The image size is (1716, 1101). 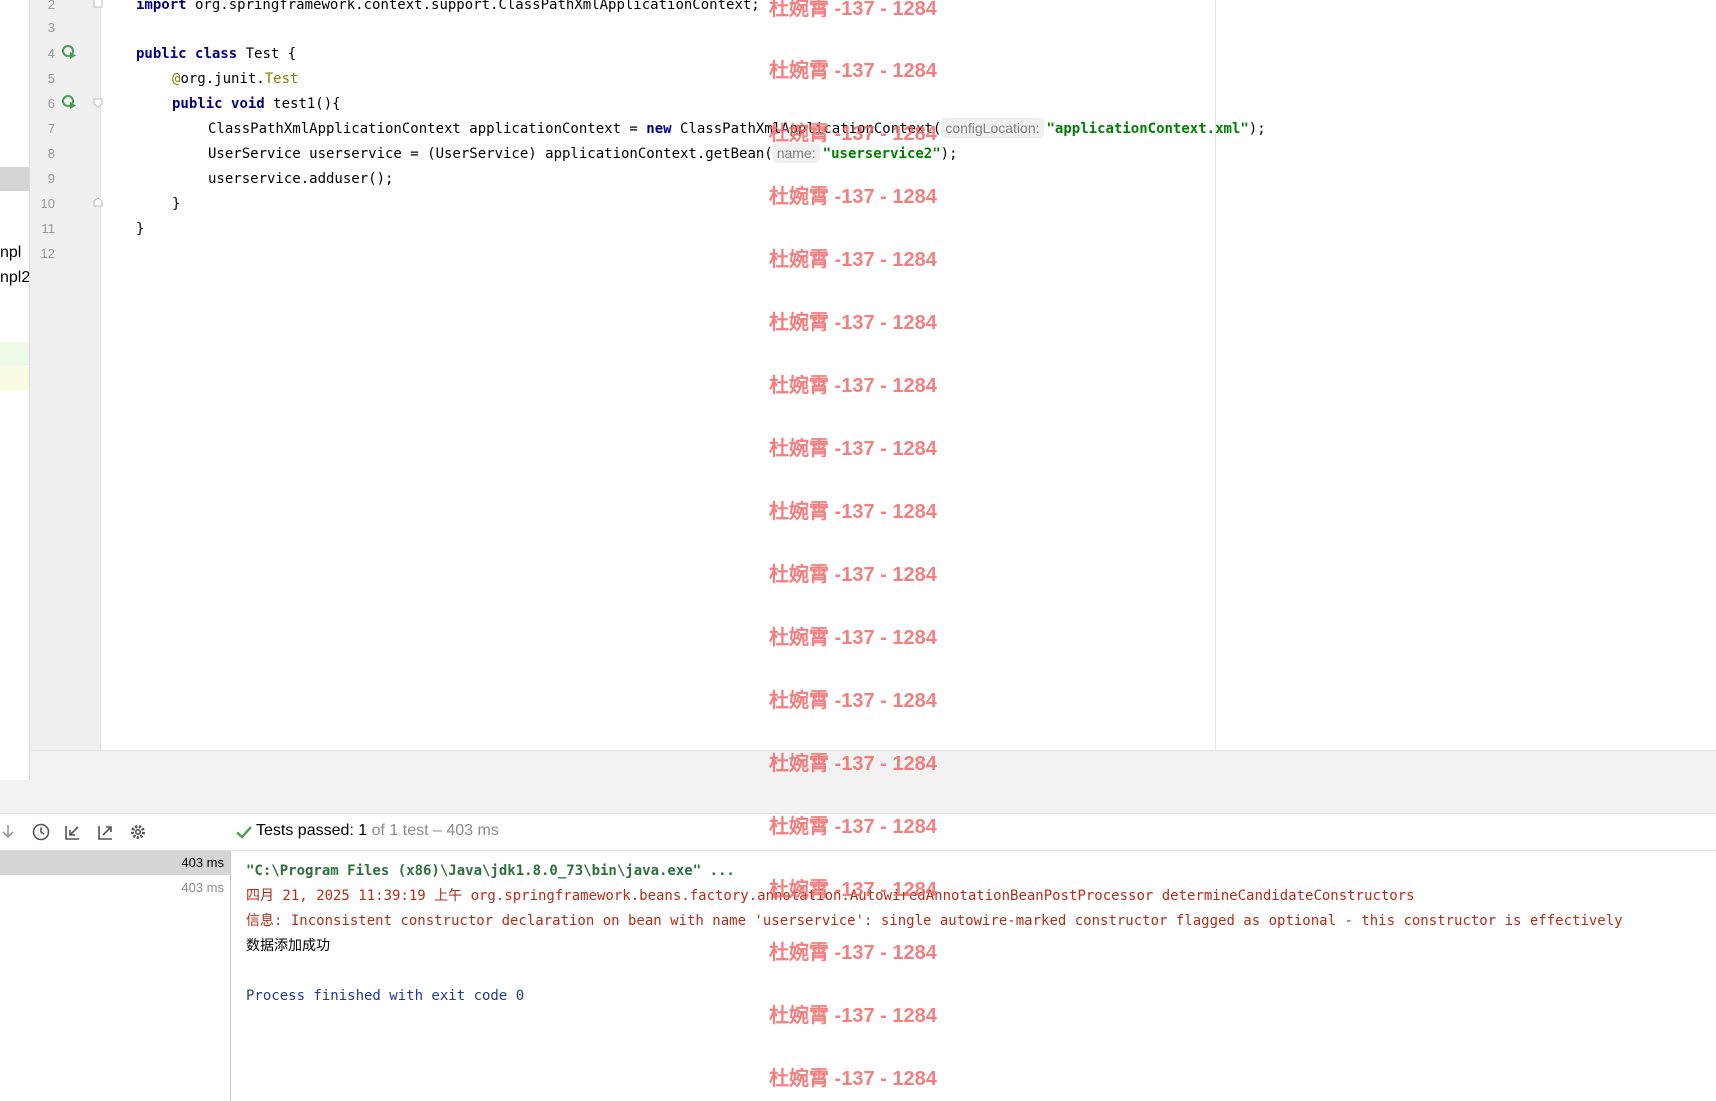 What do you see at coordinates (992, 128) in the screenshot?
I see `parameter-hint: configLocation:` at bounding box center [992, 128].